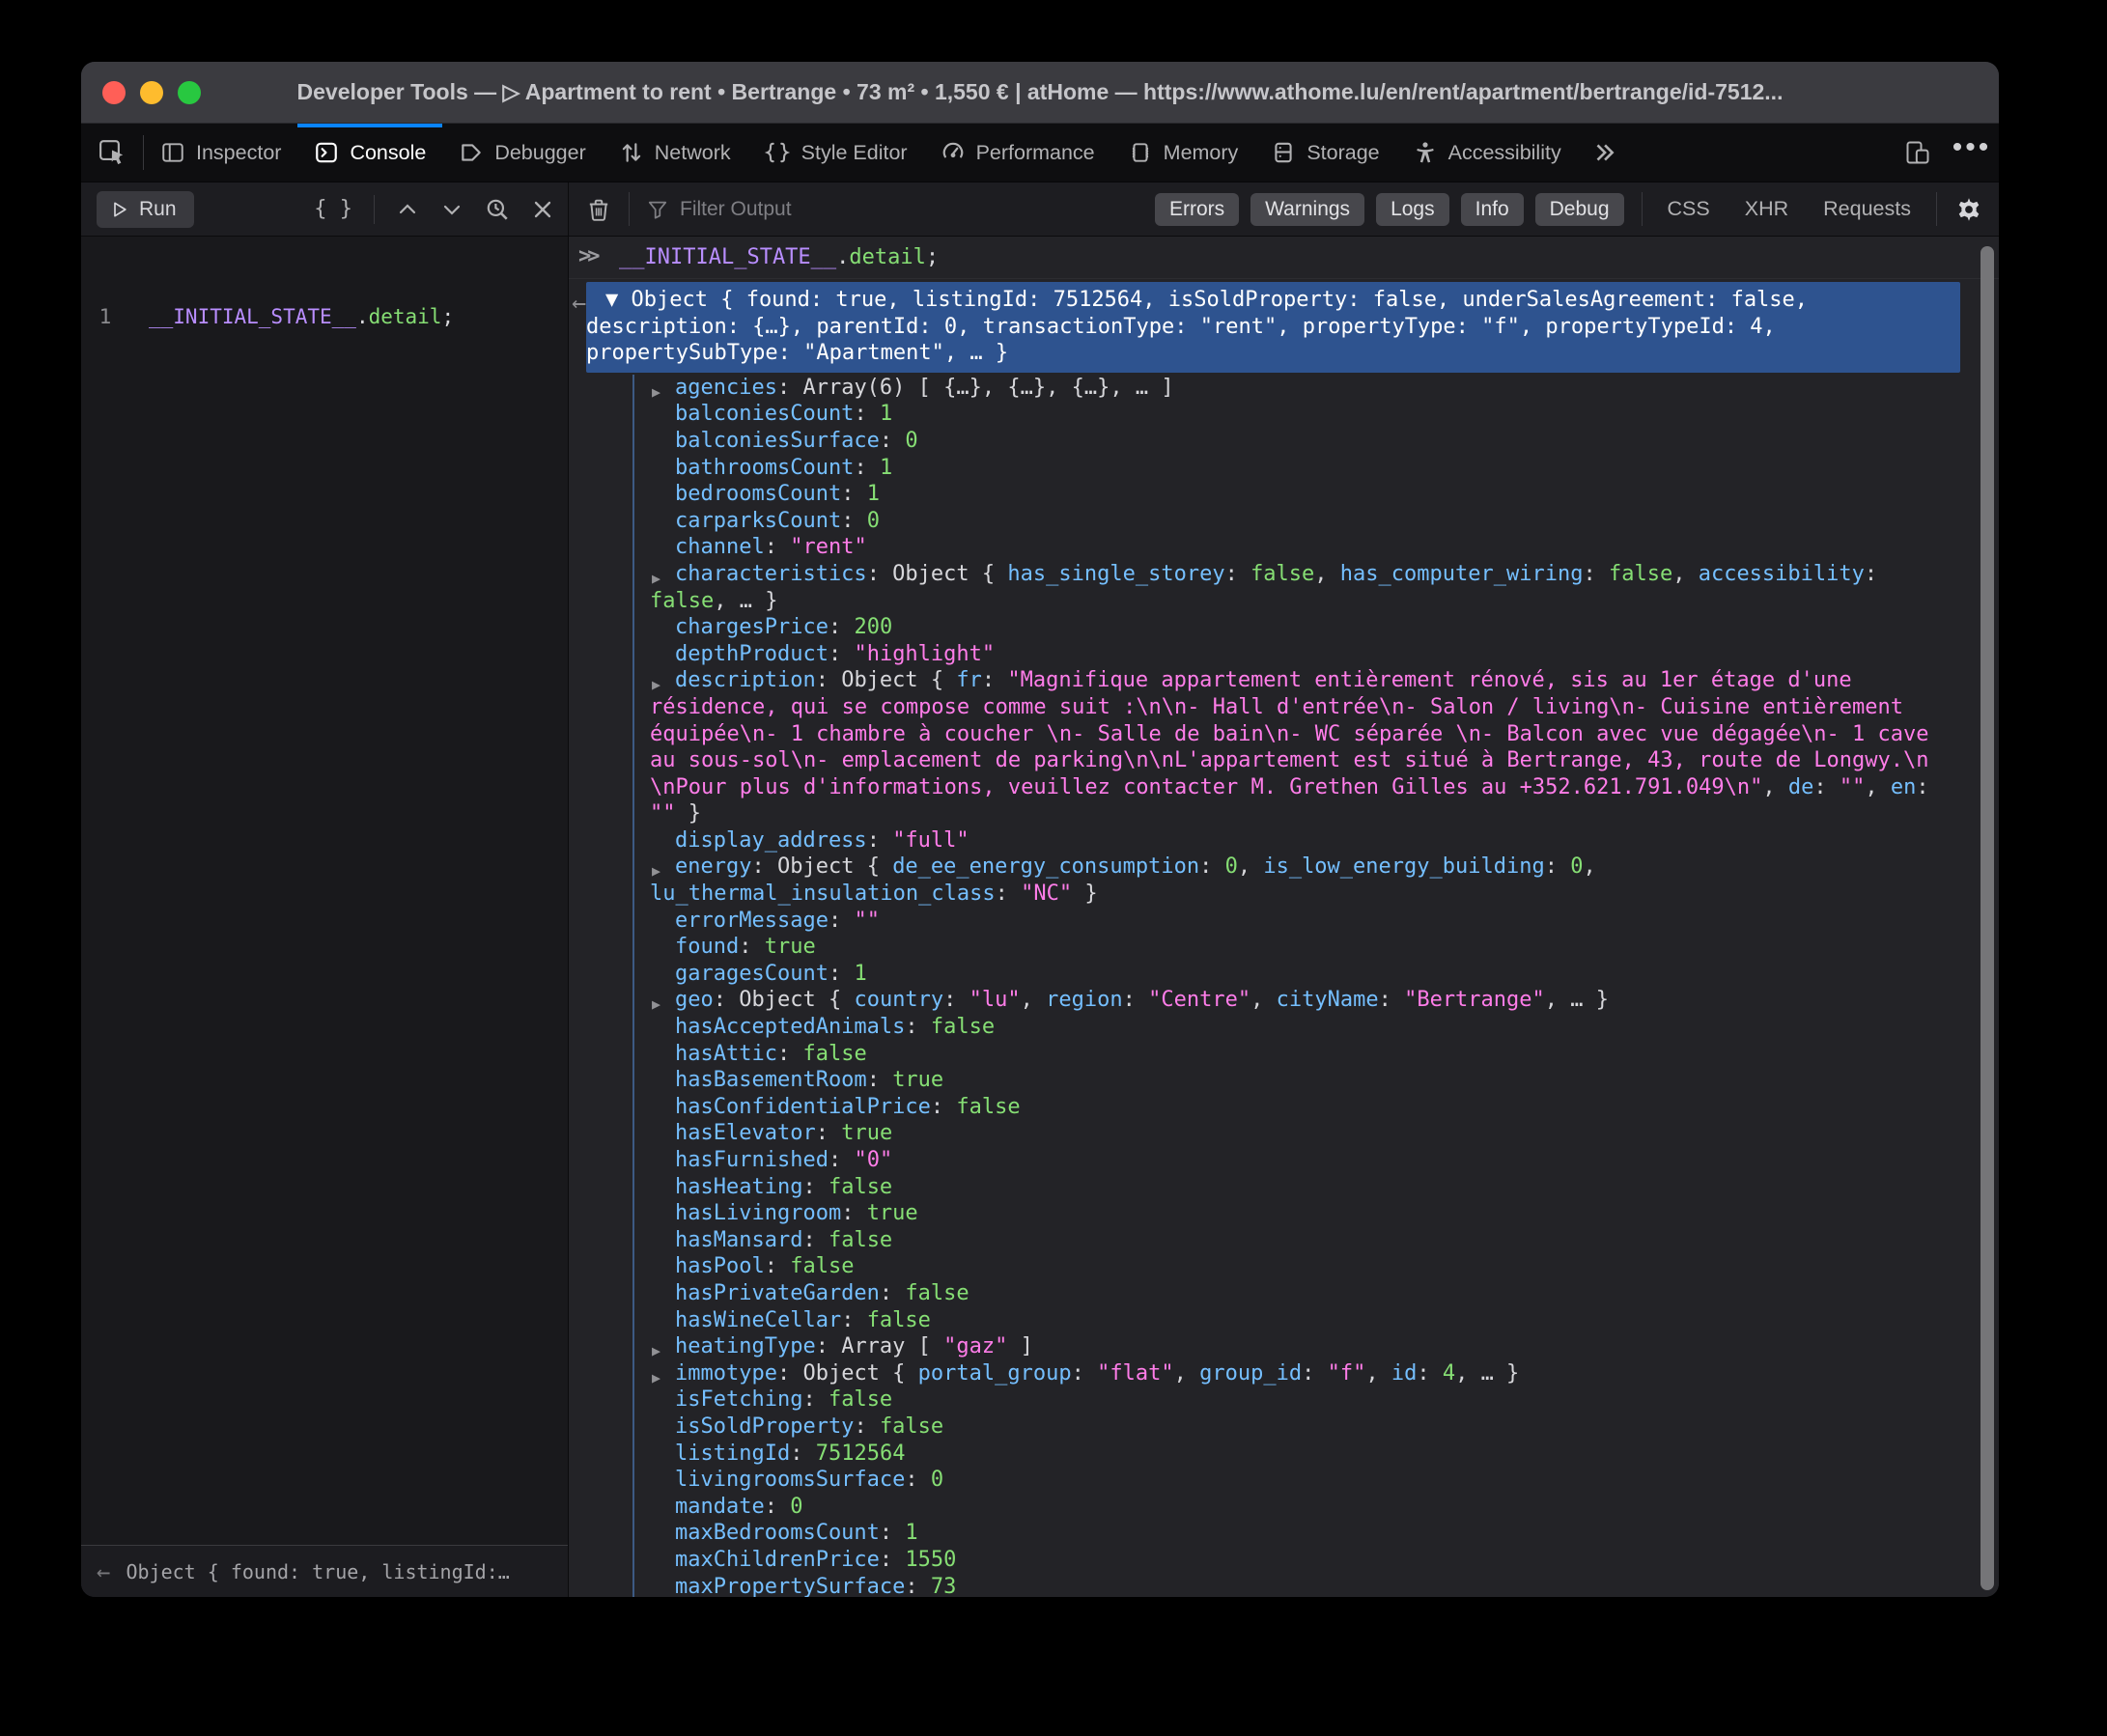  I want to click on tab-inspector: Inspector, so click(220, 153).